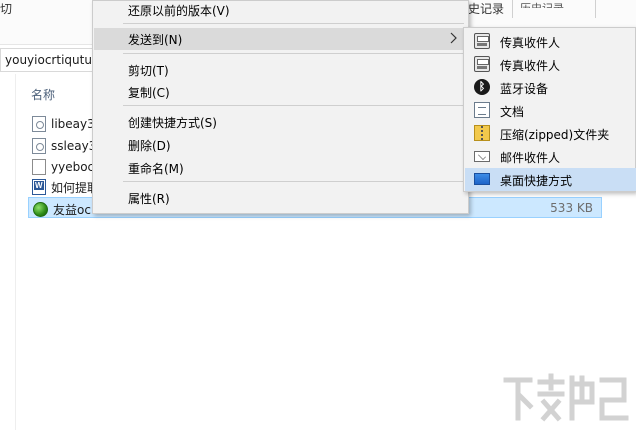 This screenshot has width=636, height=430. What do you see at coordinates (179, 11) in the screenshot?
I see `menu-item-label: 还原以前的版本(V)` at bounding box center [179, 11].